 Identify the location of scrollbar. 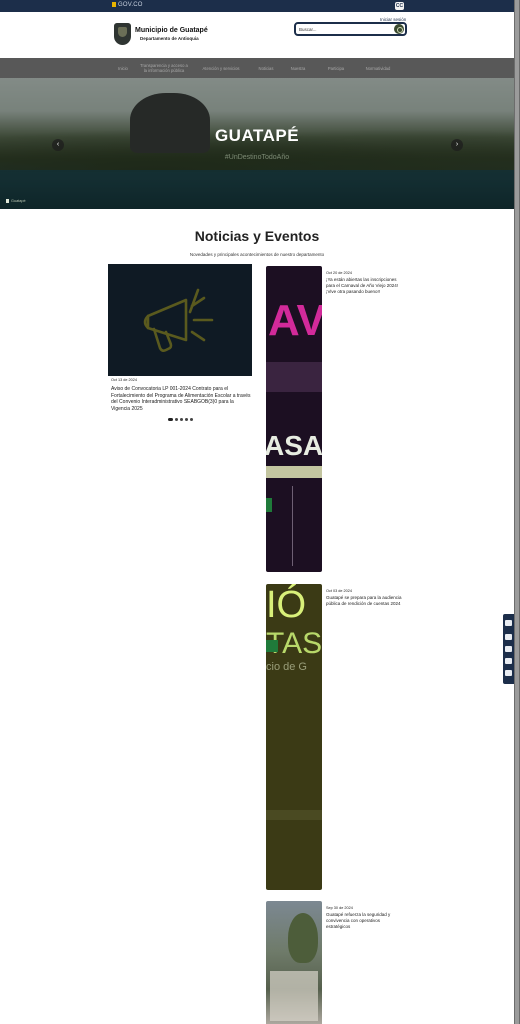
(517, 512).